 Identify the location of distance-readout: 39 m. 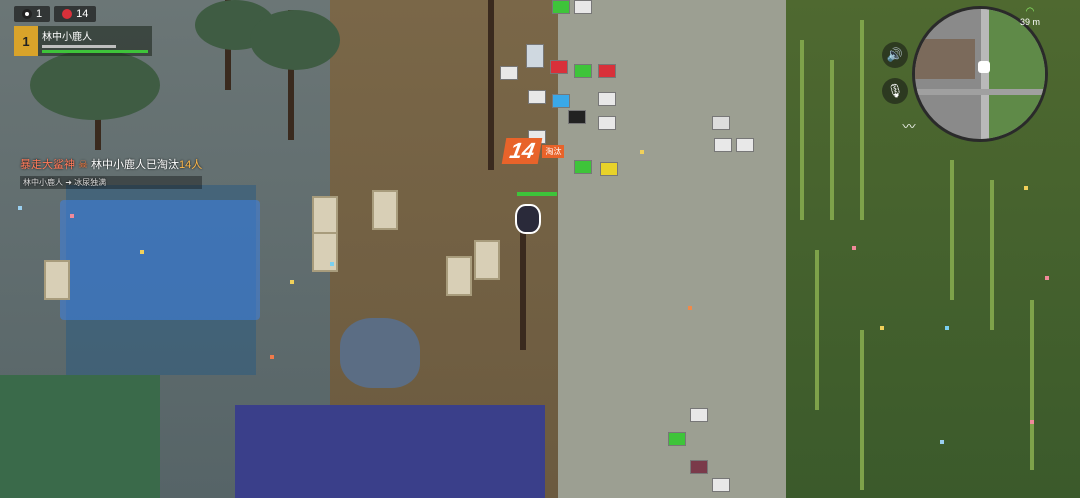
(1030, 22).